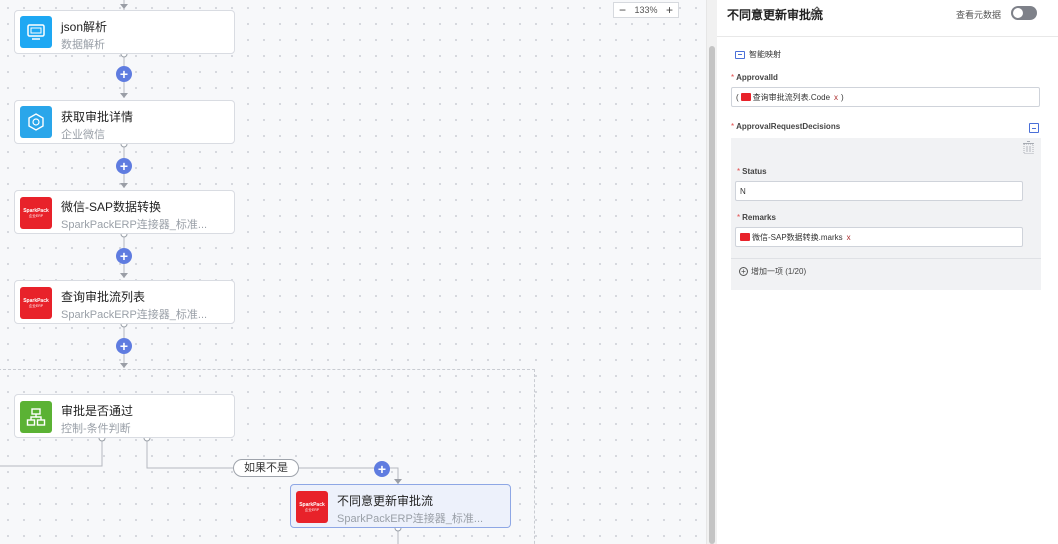 The height and width of the screenshot is (544, 1058). I want to click on field-label-text: Remarks, so click(759, 217).